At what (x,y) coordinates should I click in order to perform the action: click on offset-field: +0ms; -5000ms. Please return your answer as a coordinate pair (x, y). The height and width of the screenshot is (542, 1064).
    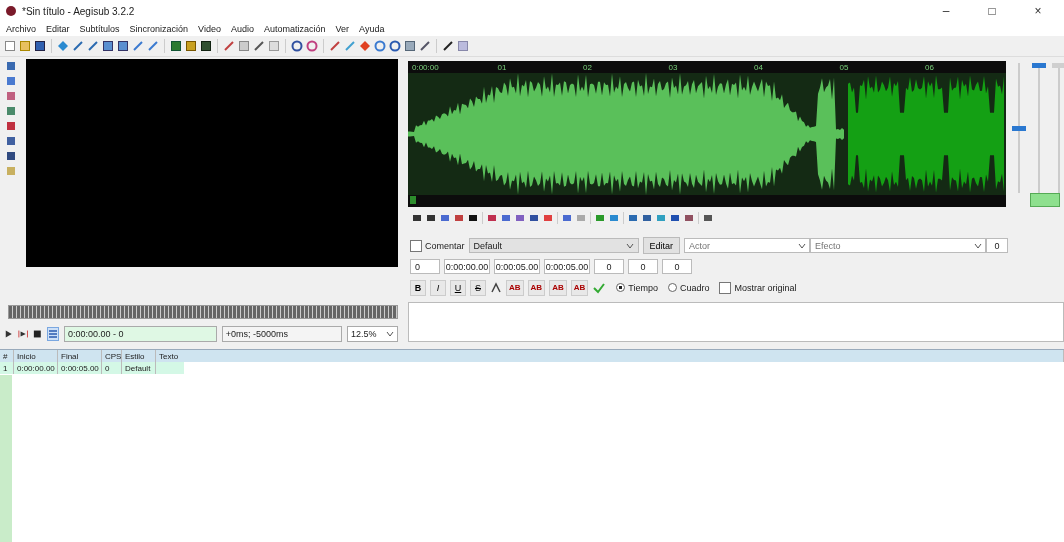
    Looking at the image, I should click on (281, 334).